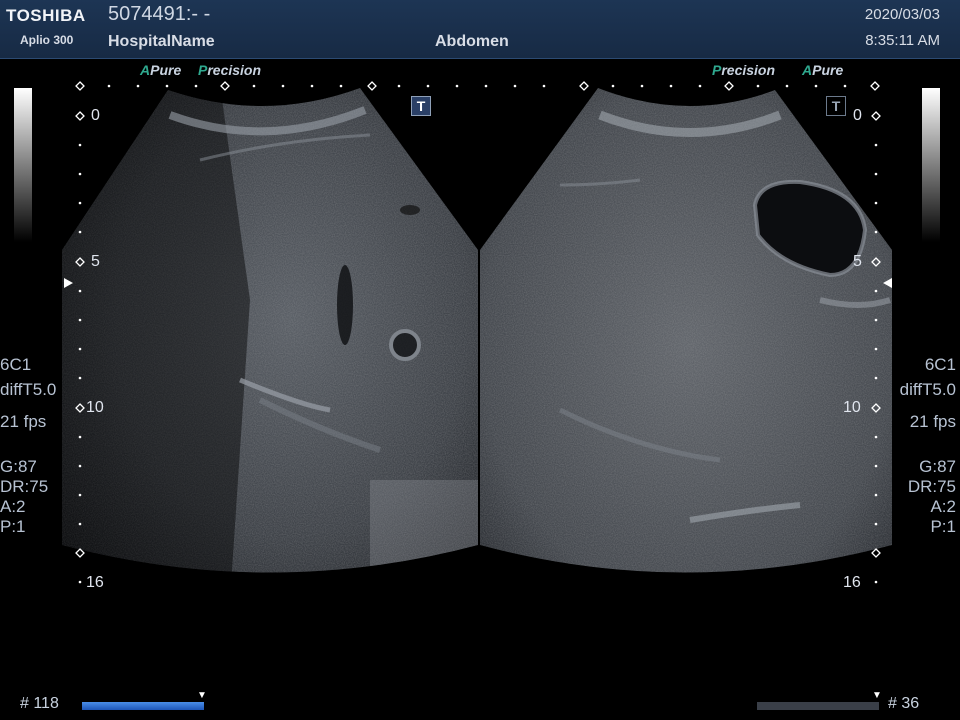 The width and height of the screenshot is (960, 720). Describe the element at coordinates (39, 703) in the screenshot. I see `frame-count-left: # 118` at that location.